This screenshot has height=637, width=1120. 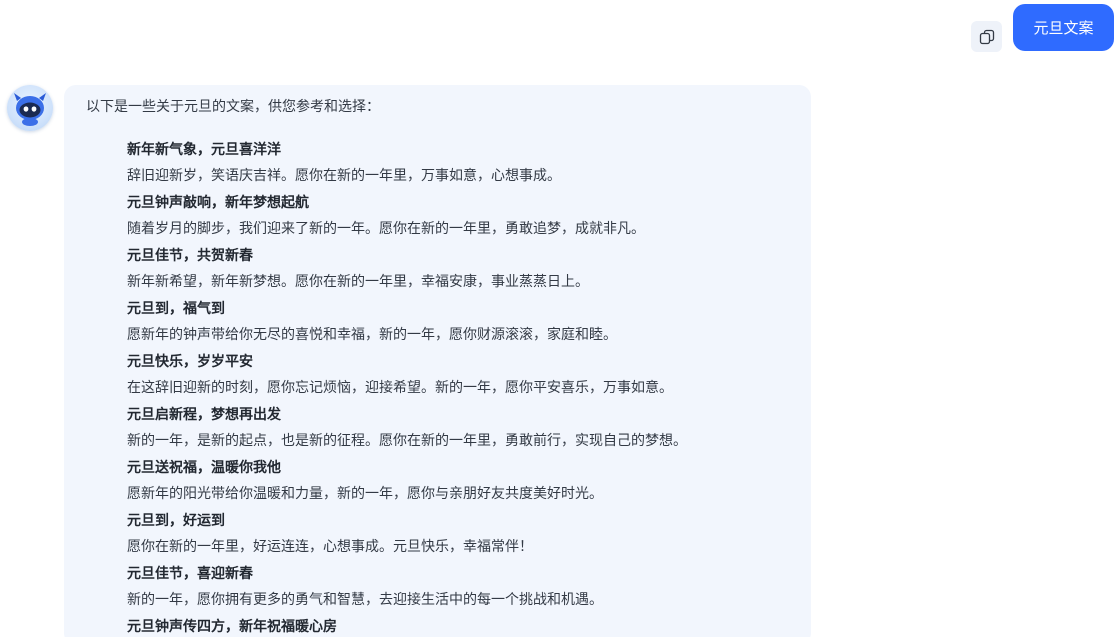 I want to click on list-item: 元旦到，好运到 愿你在新的一年里，好运连连，心想事成。元旦快乐，幸福常伴！, so click(x=462, y=534).